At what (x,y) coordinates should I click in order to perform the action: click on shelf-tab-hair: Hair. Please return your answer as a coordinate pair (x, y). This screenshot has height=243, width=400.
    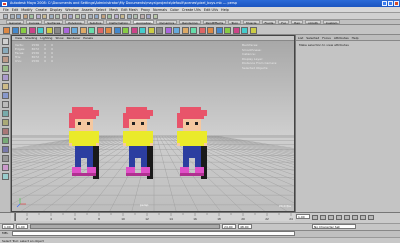
    Looking at the image, I should click on (297, 22).